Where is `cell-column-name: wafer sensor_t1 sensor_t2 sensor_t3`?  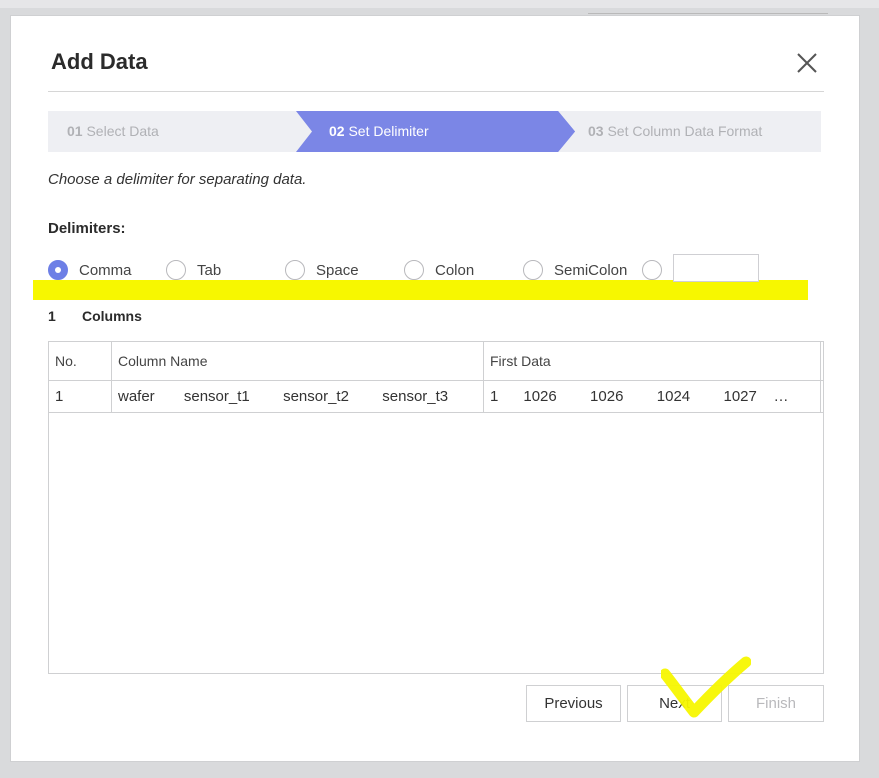
cell-column-name: wafer sensor_t1 sensor_t2 sensor_t3 is located at coordinates (298, 396).